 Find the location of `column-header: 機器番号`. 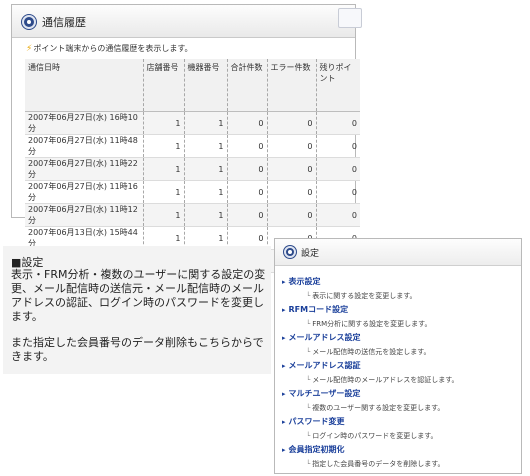

column-header: 機器番号 is located at coordinates (206, 85).